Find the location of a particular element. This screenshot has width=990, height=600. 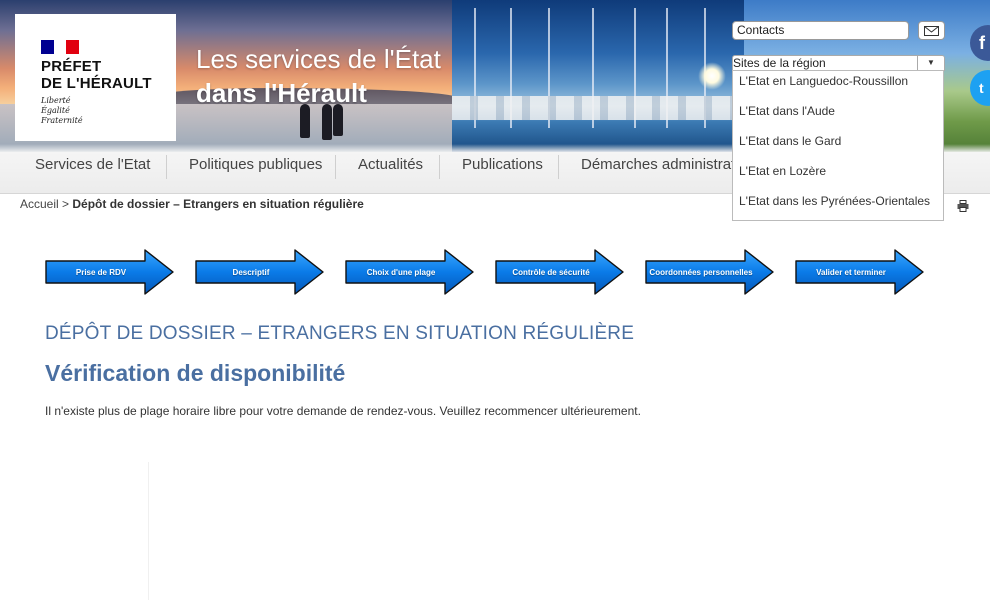

step-label: Coordonnées personnelles is located at coordinates (701, 272).